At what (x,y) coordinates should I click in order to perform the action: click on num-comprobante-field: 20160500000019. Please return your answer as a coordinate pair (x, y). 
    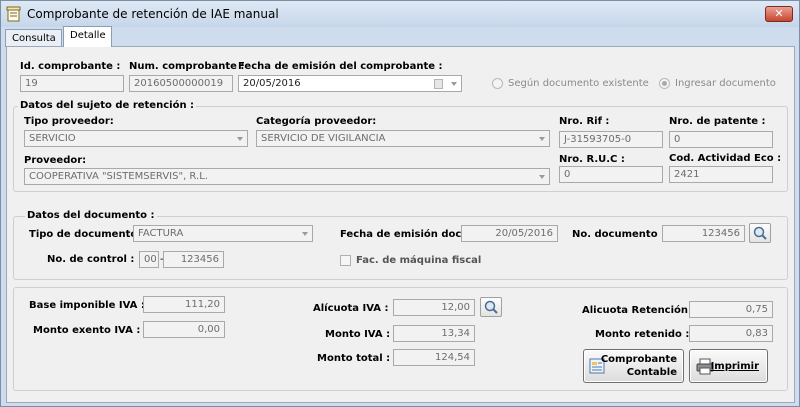
    Looking at the image, I should click on (181, 83).